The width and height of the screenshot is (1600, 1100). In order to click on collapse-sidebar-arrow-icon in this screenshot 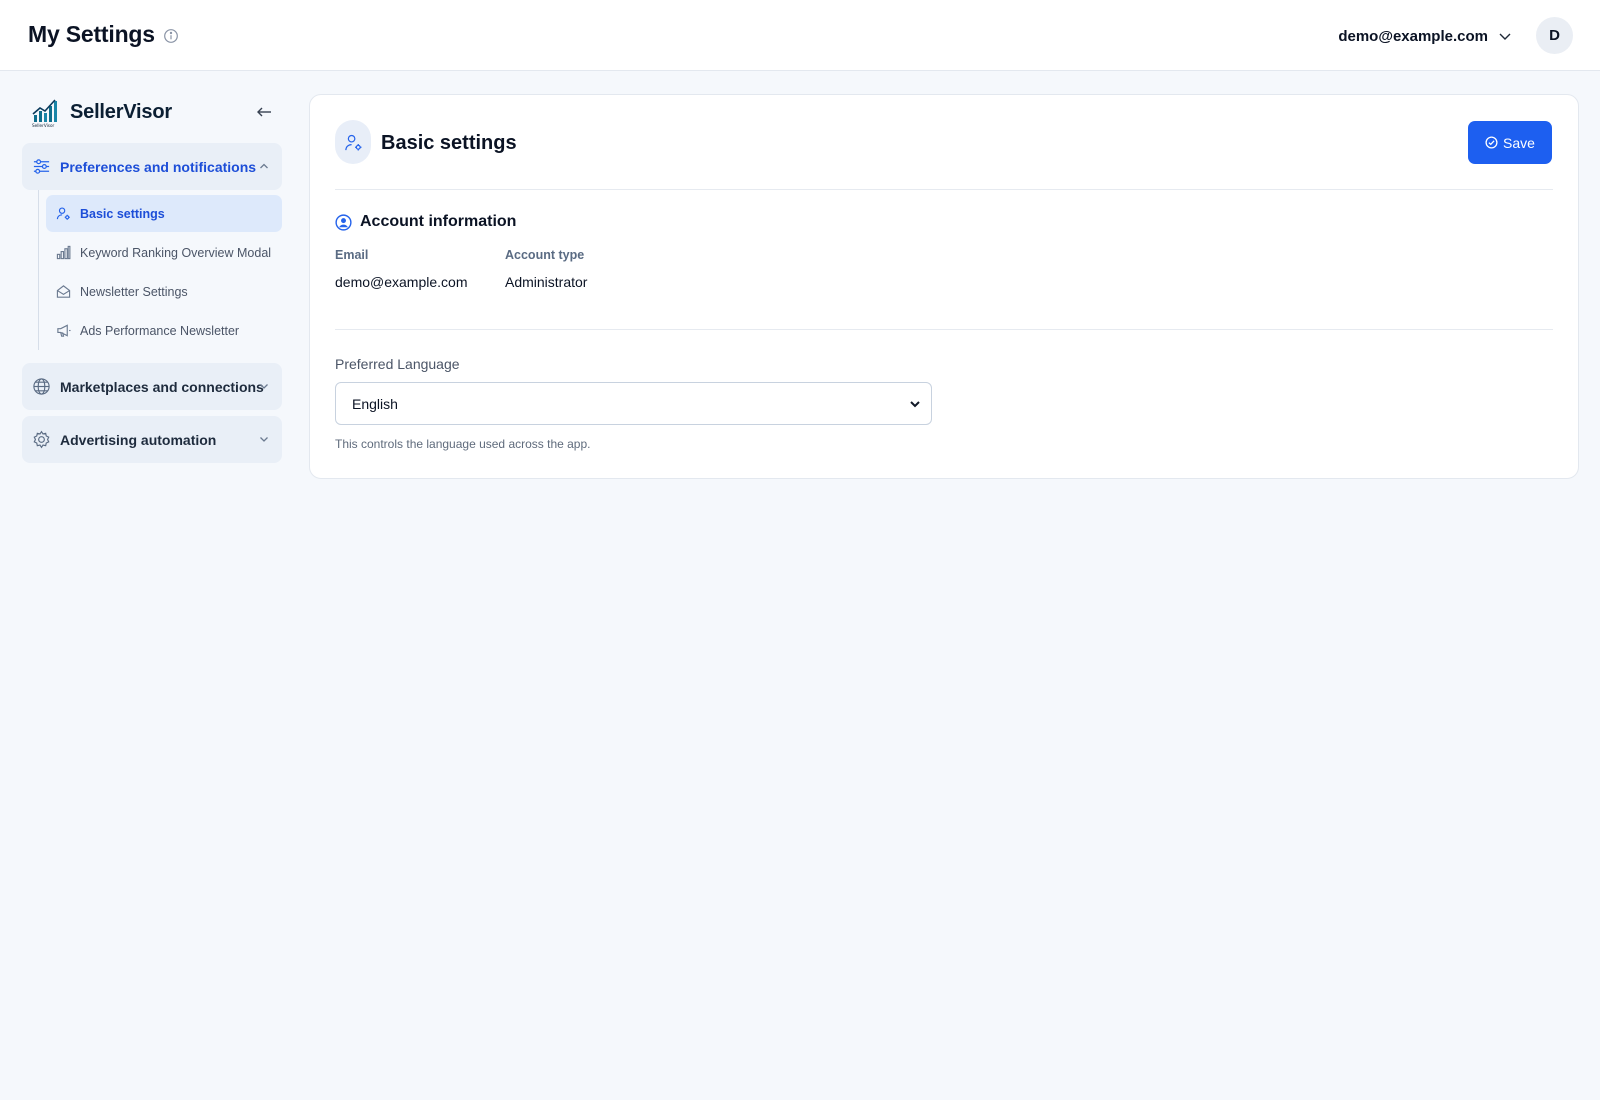, I will do `click(264, 112)`.